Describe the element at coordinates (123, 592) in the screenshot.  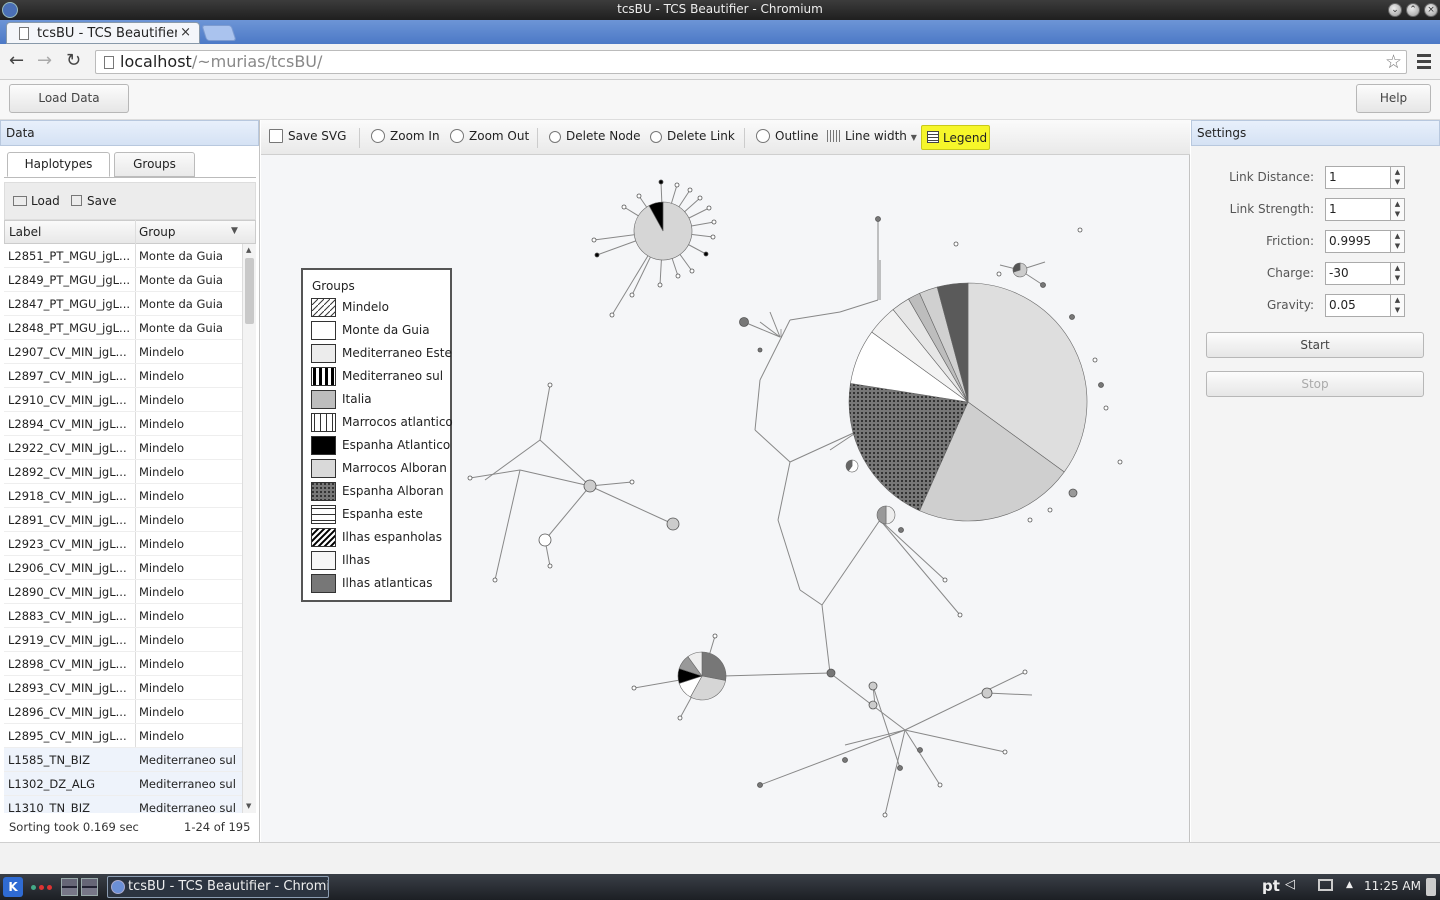
I see `table-row: L2890_CV_MIN_jgL... Mindelo` at that location.